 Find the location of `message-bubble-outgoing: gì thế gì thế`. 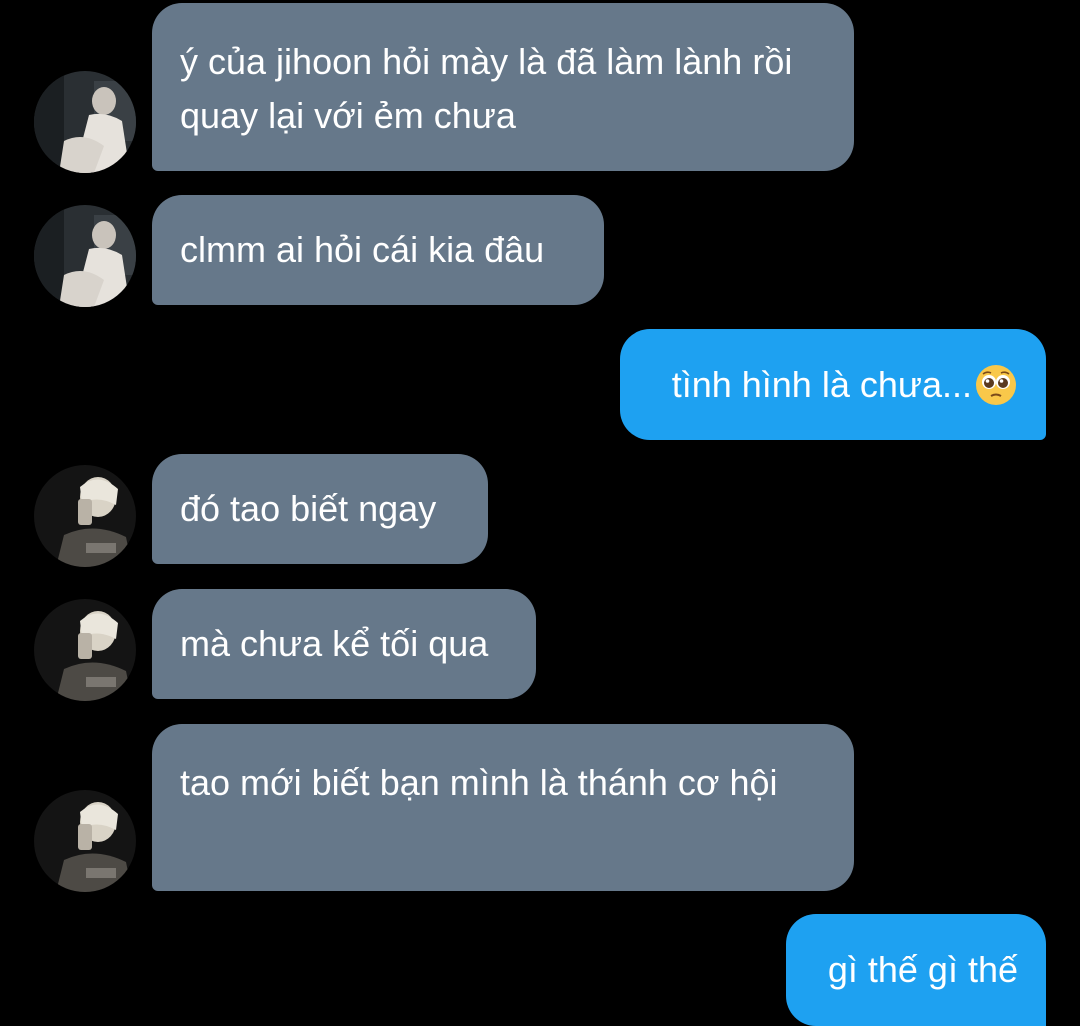

message-bubble-outgoing: gì thế gì thế is located at coordinates (916, 970).